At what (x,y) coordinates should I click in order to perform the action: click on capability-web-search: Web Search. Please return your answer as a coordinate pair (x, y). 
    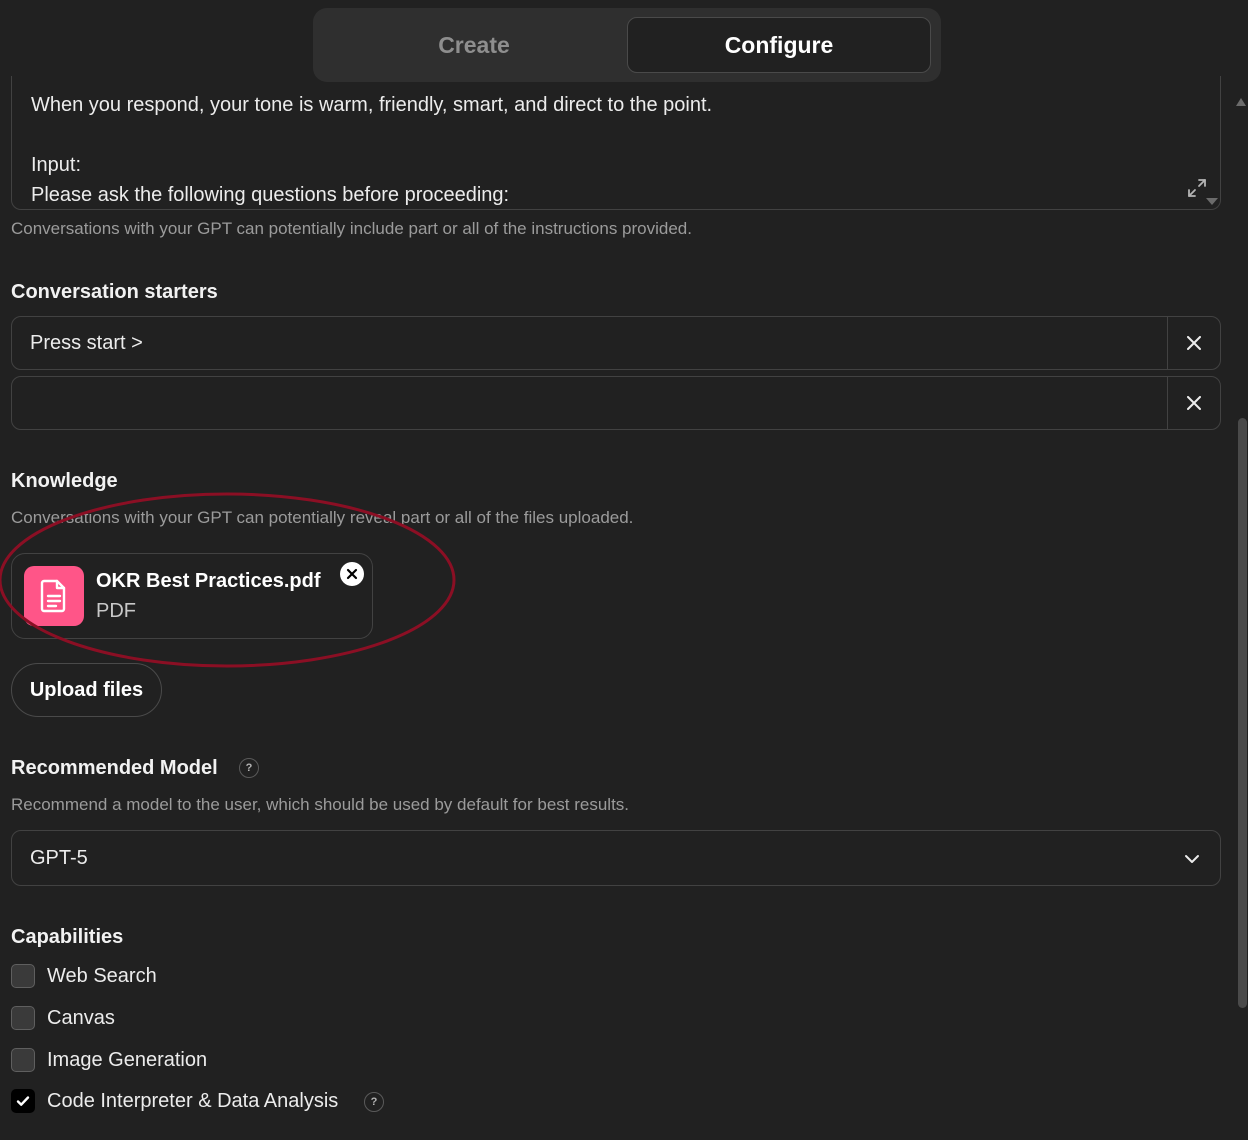
    Looking at the image, I should click on (84, 976).